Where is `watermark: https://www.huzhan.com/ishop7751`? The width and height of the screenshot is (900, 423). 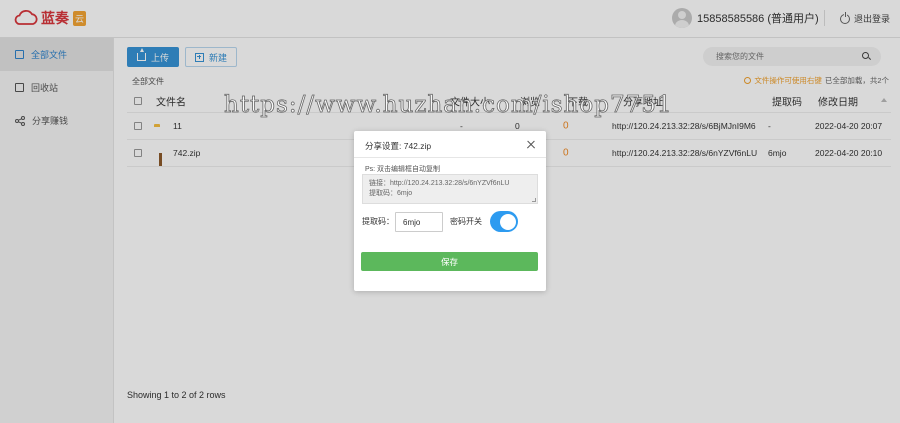
watermark: https://www.huzhan.com/ishop7751 is located at coordinates (448, 105).